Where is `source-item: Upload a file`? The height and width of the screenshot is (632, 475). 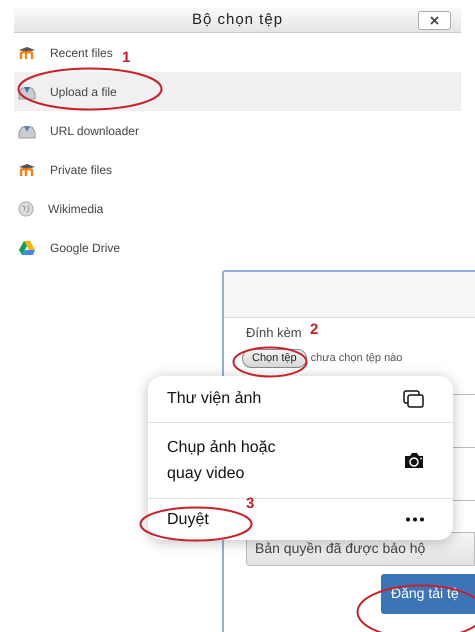
source-item: Upload a file is located at coordinates (237, 91).